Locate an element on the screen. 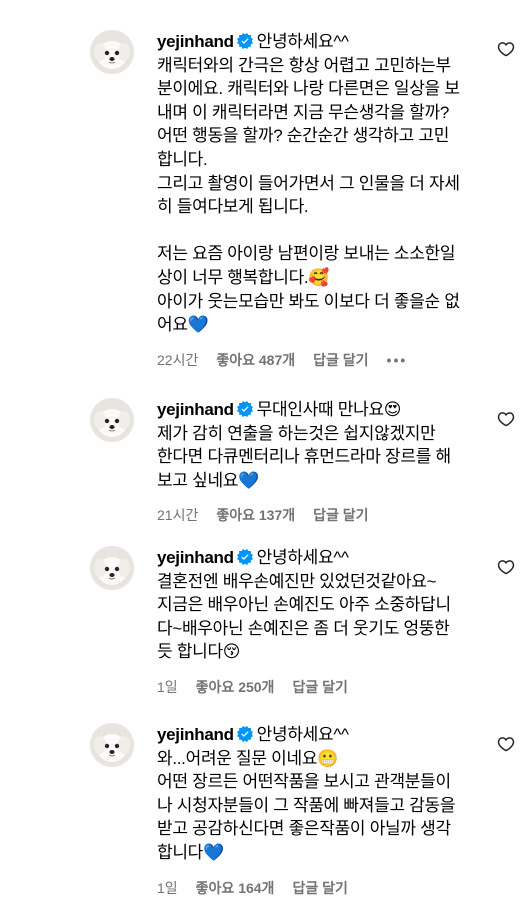  comment-line: 저는 요즘 아이랑 남편이랑 보내는 소소한일 is located at coordinates (306, 254).